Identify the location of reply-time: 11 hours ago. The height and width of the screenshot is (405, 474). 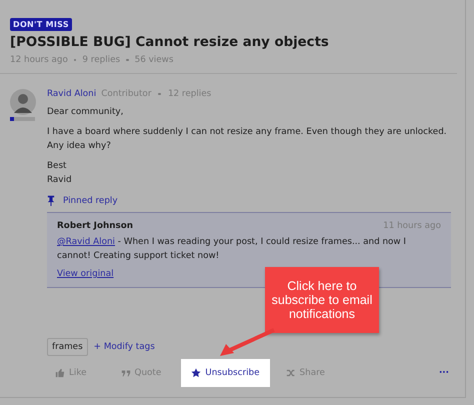
(412, 226).